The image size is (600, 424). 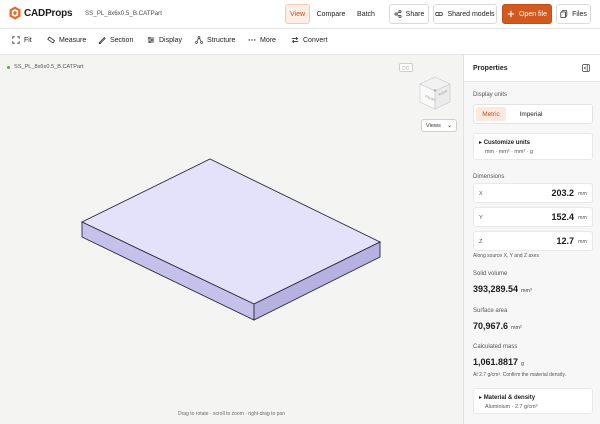 I want to click on more-button: More, so click(x=262, y=40).